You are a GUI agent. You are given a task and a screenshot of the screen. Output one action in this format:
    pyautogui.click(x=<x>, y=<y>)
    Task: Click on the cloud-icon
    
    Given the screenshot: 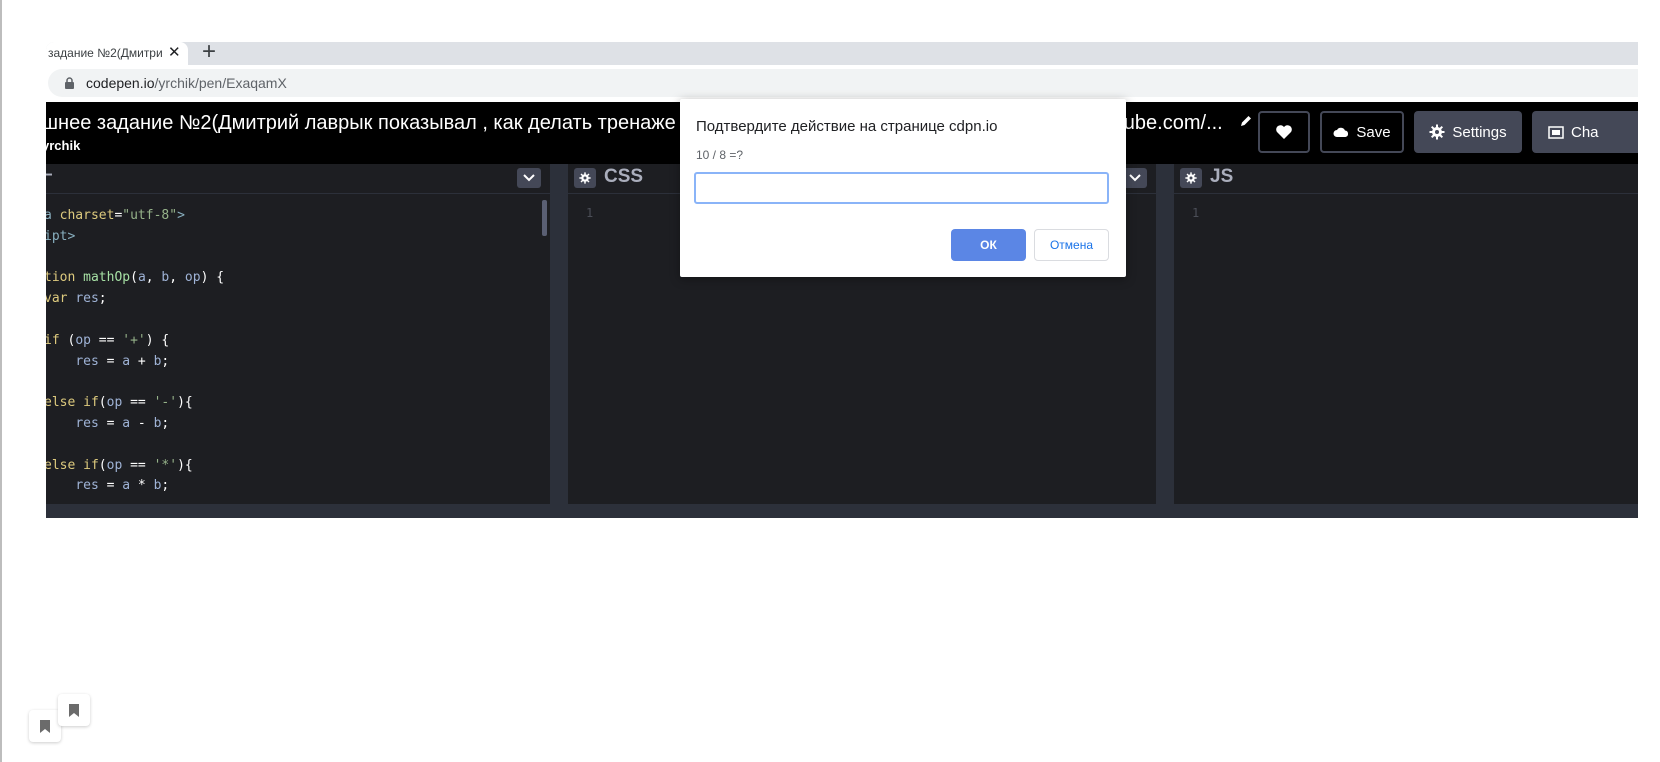 What is the action you would take?
    pyautogui.click(x=1341, y=132)
    